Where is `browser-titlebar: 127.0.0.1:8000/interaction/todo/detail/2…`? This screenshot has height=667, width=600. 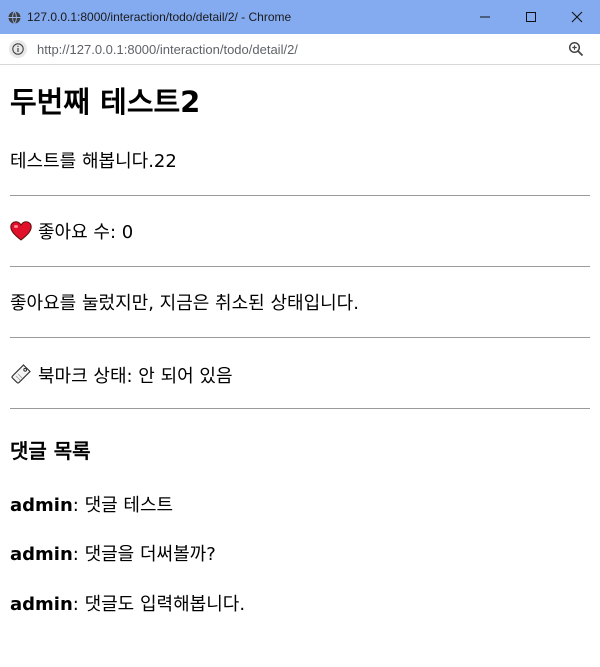
browser-titlebar: 127.0.0.1:8000/interaction/todo/detail/2… is located at coordinates (300, 17).